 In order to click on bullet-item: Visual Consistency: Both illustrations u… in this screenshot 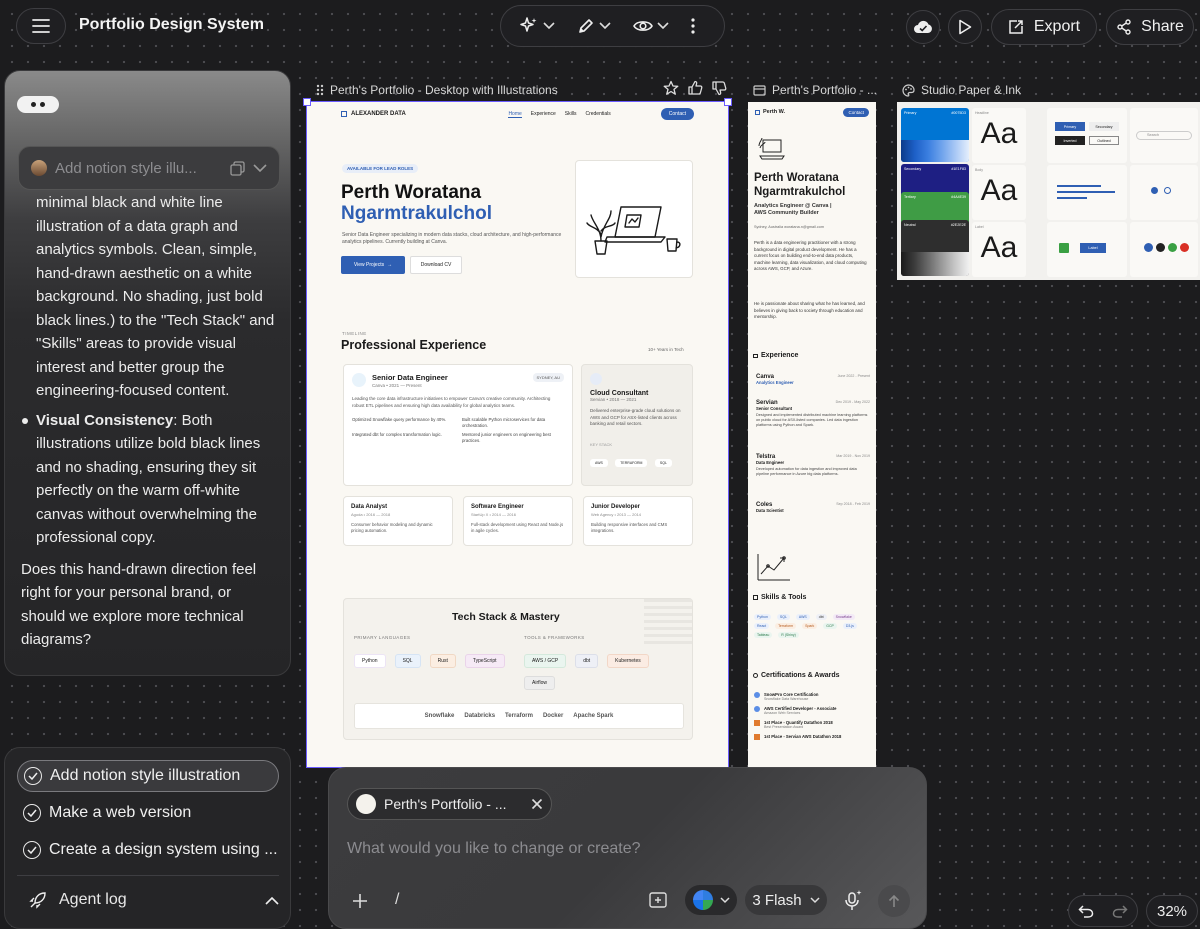, I will do `click(148, 479)`.